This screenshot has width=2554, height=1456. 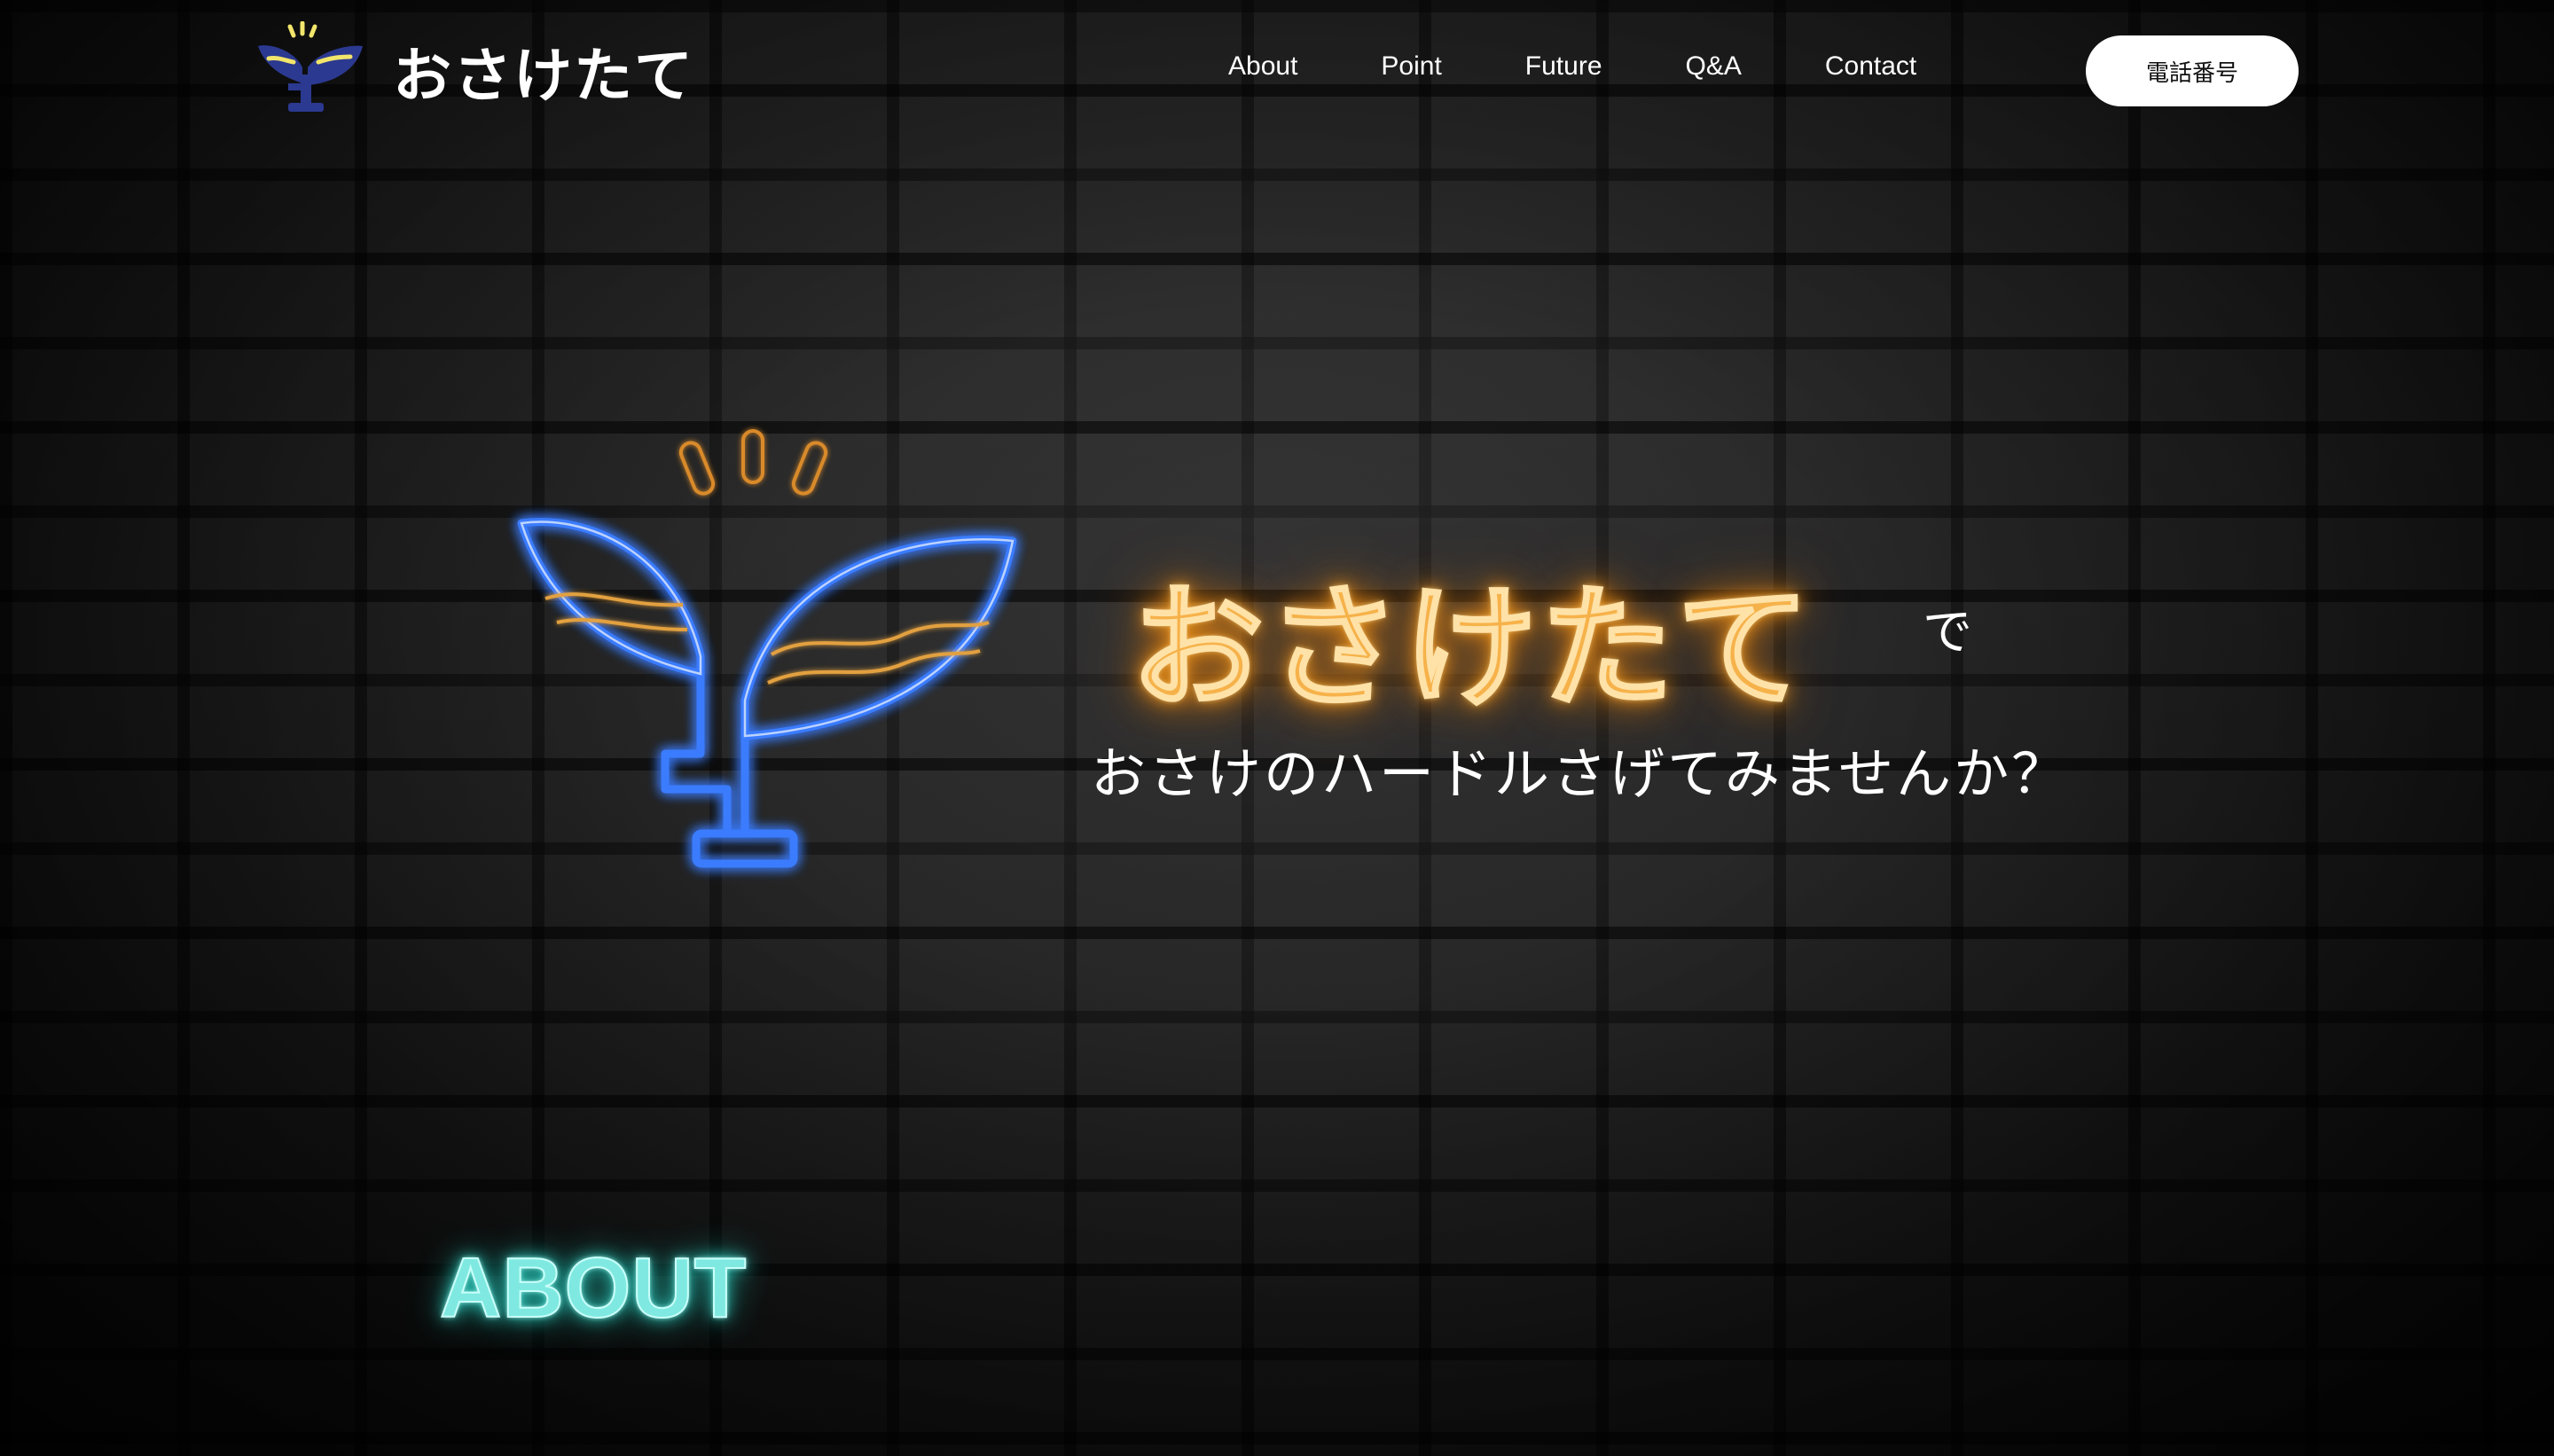 I want to click on hero-title: おさけたて, so click(x=1471, y=649).